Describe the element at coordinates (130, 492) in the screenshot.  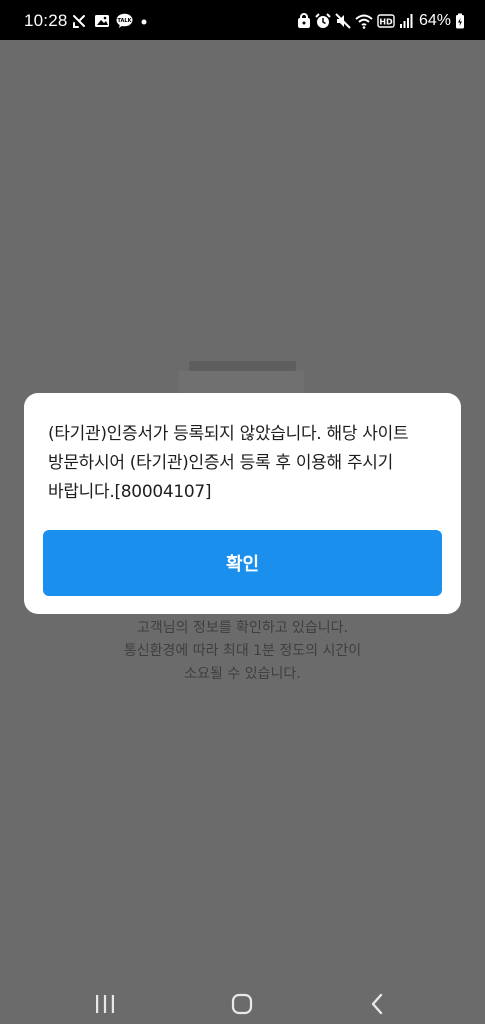
I see `dialog-message-line: 바랍니다.[80004107]` at that location.